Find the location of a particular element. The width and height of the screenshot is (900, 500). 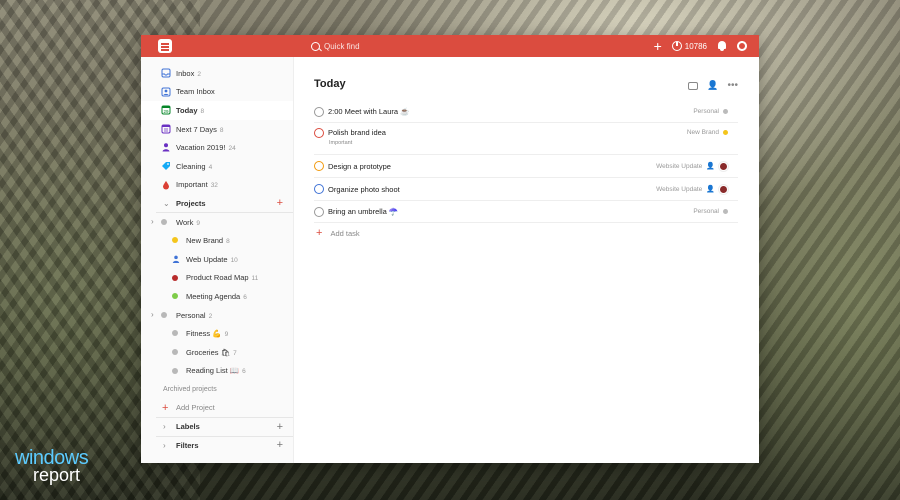

karma-button: 10786 is located at coordinates (689, 46).